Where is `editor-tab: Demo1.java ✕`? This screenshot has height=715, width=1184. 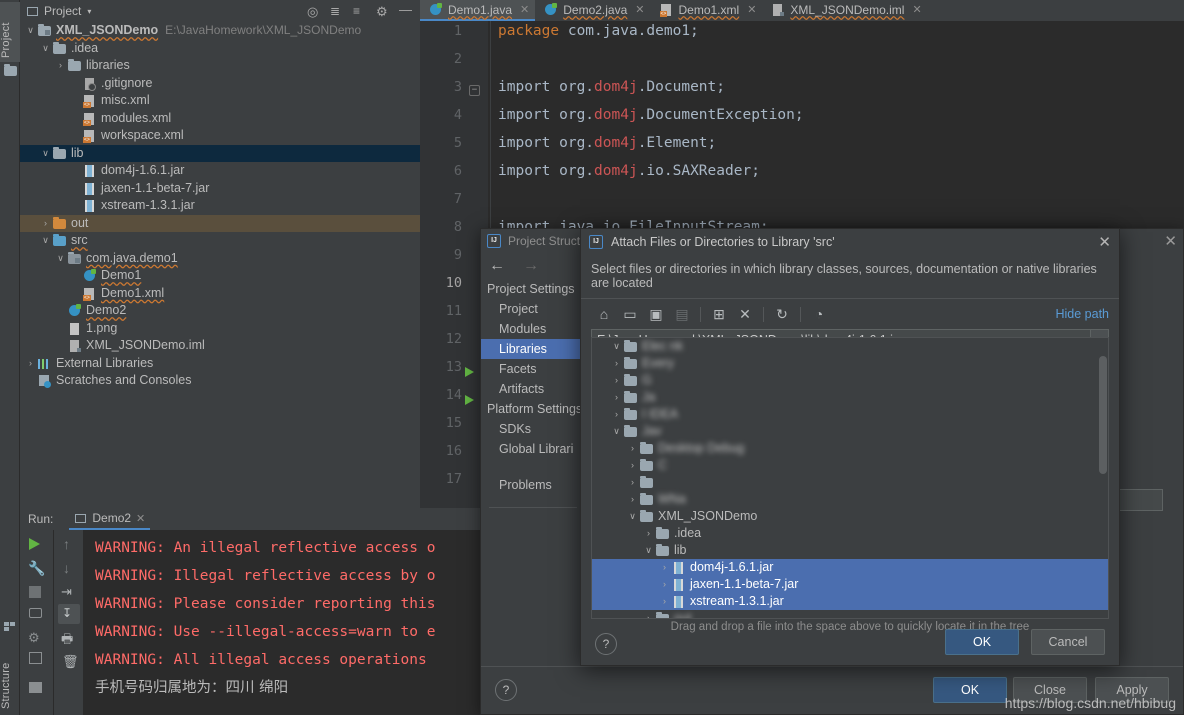
editor-tab: Demo1.java ✕ is located at coordinates (478, 10).